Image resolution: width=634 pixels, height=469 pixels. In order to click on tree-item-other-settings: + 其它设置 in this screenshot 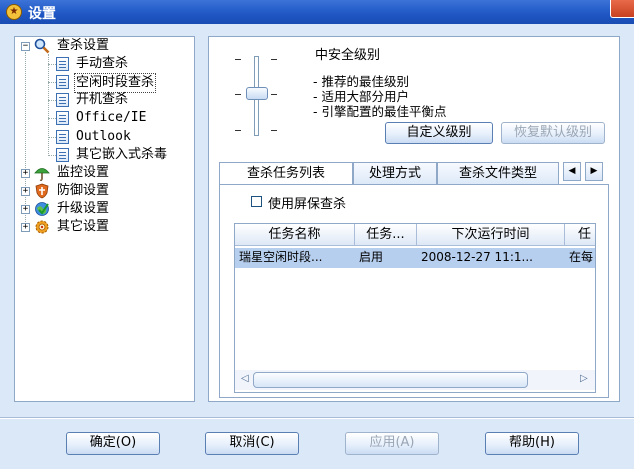, I will do `click(105, 227)`.